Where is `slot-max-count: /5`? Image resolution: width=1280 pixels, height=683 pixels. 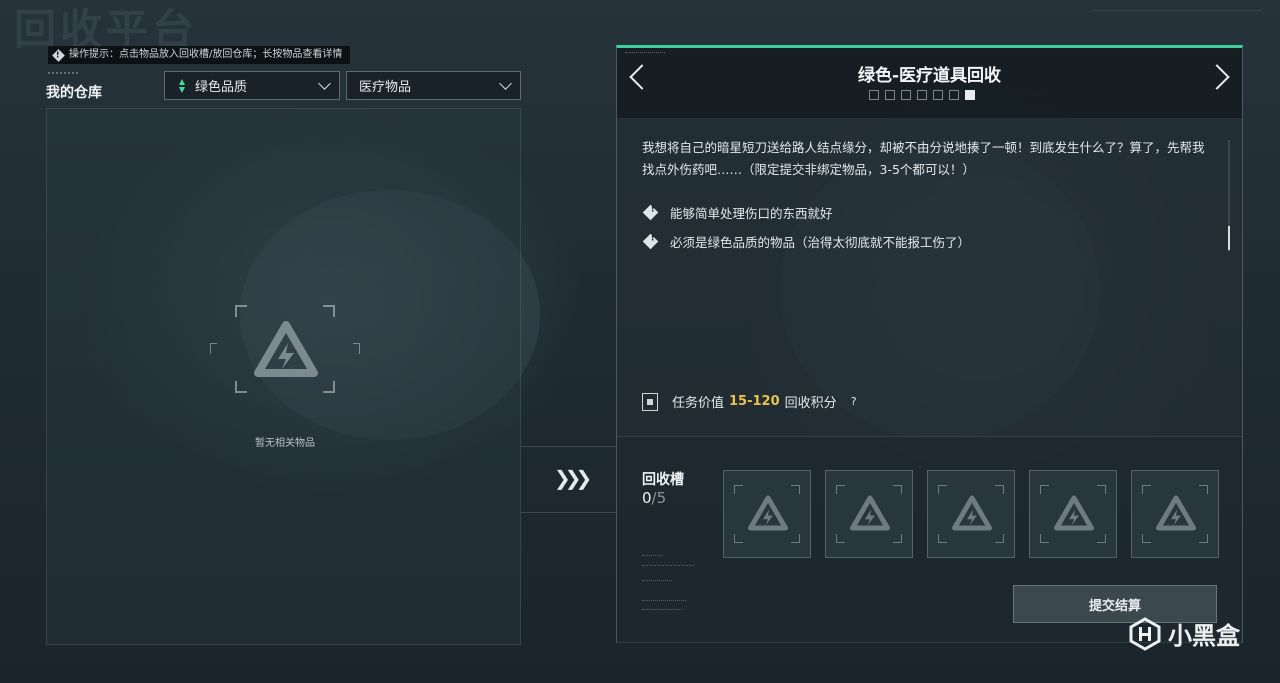
slot-max-count: /5 is located at coordinates (659, 498).